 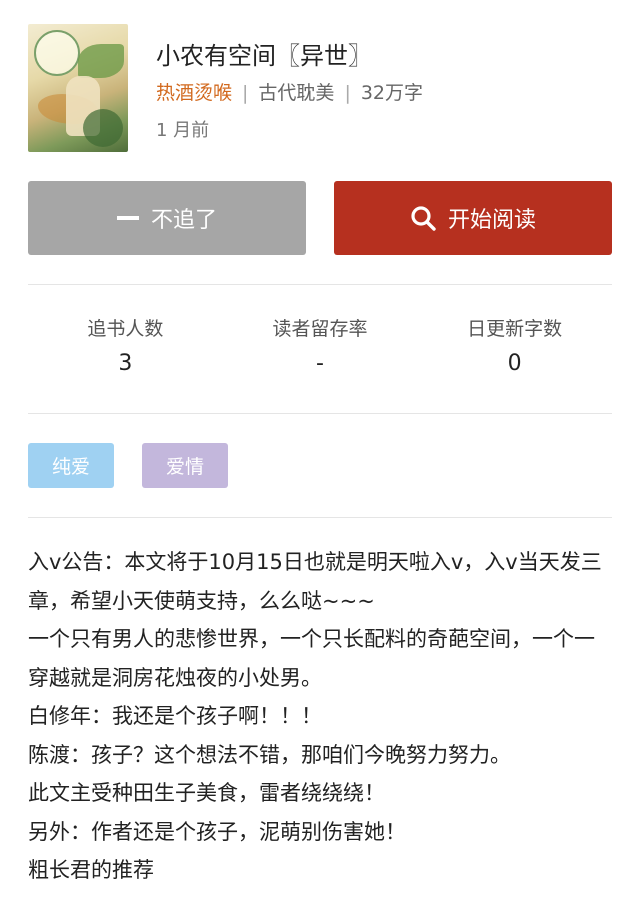 I want to click on tag-list: 纯爱 爱情, so click(x=128, y=465).